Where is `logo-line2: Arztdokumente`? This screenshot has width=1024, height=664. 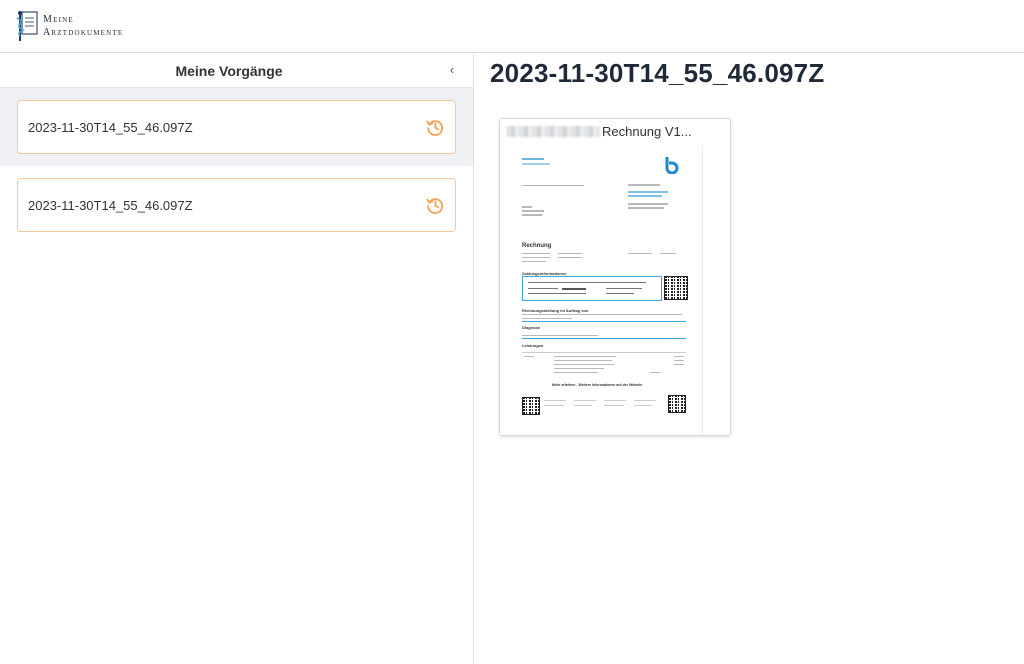 logo-line2: Arztdokumente is located at coordinates (83, 32).